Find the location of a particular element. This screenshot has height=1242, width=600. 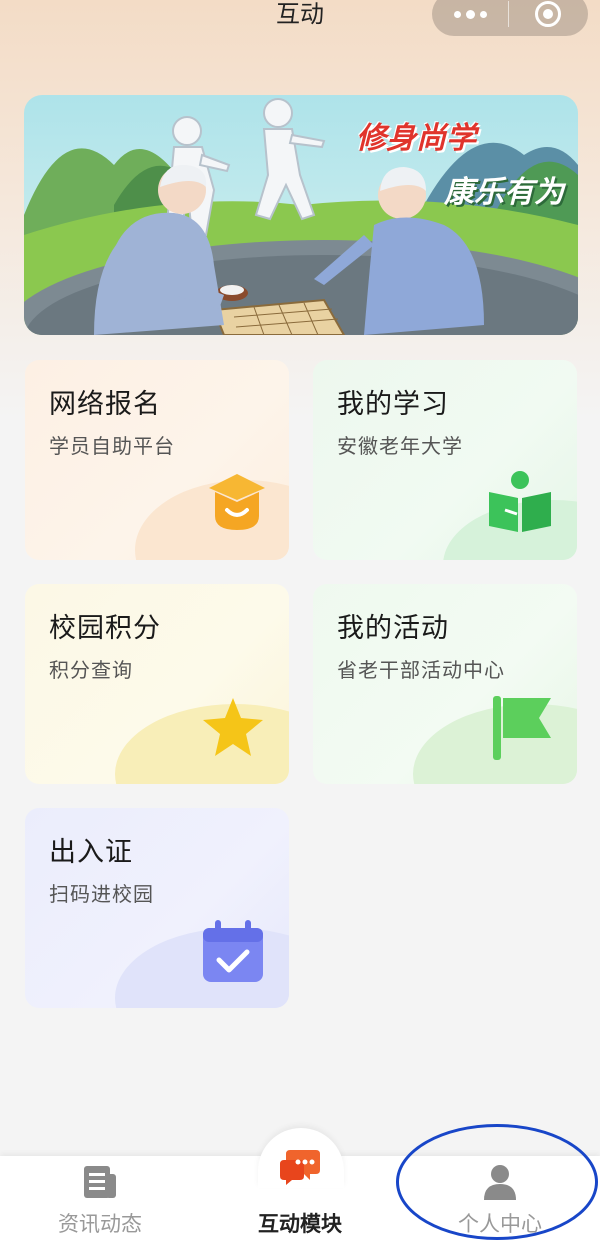

navigation-bar: 互动 is located at coordinates (300, 20).